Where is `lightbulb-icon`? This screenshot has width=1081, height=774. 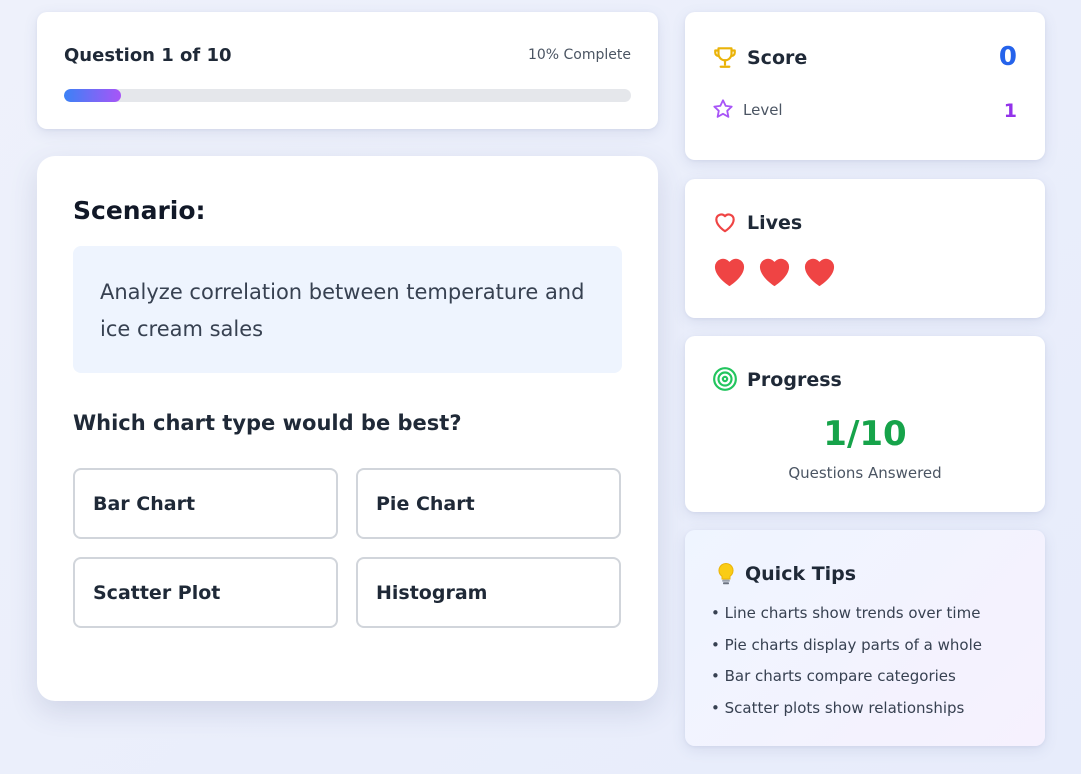
lightbulb-icon is located at coordinates (726, 574).